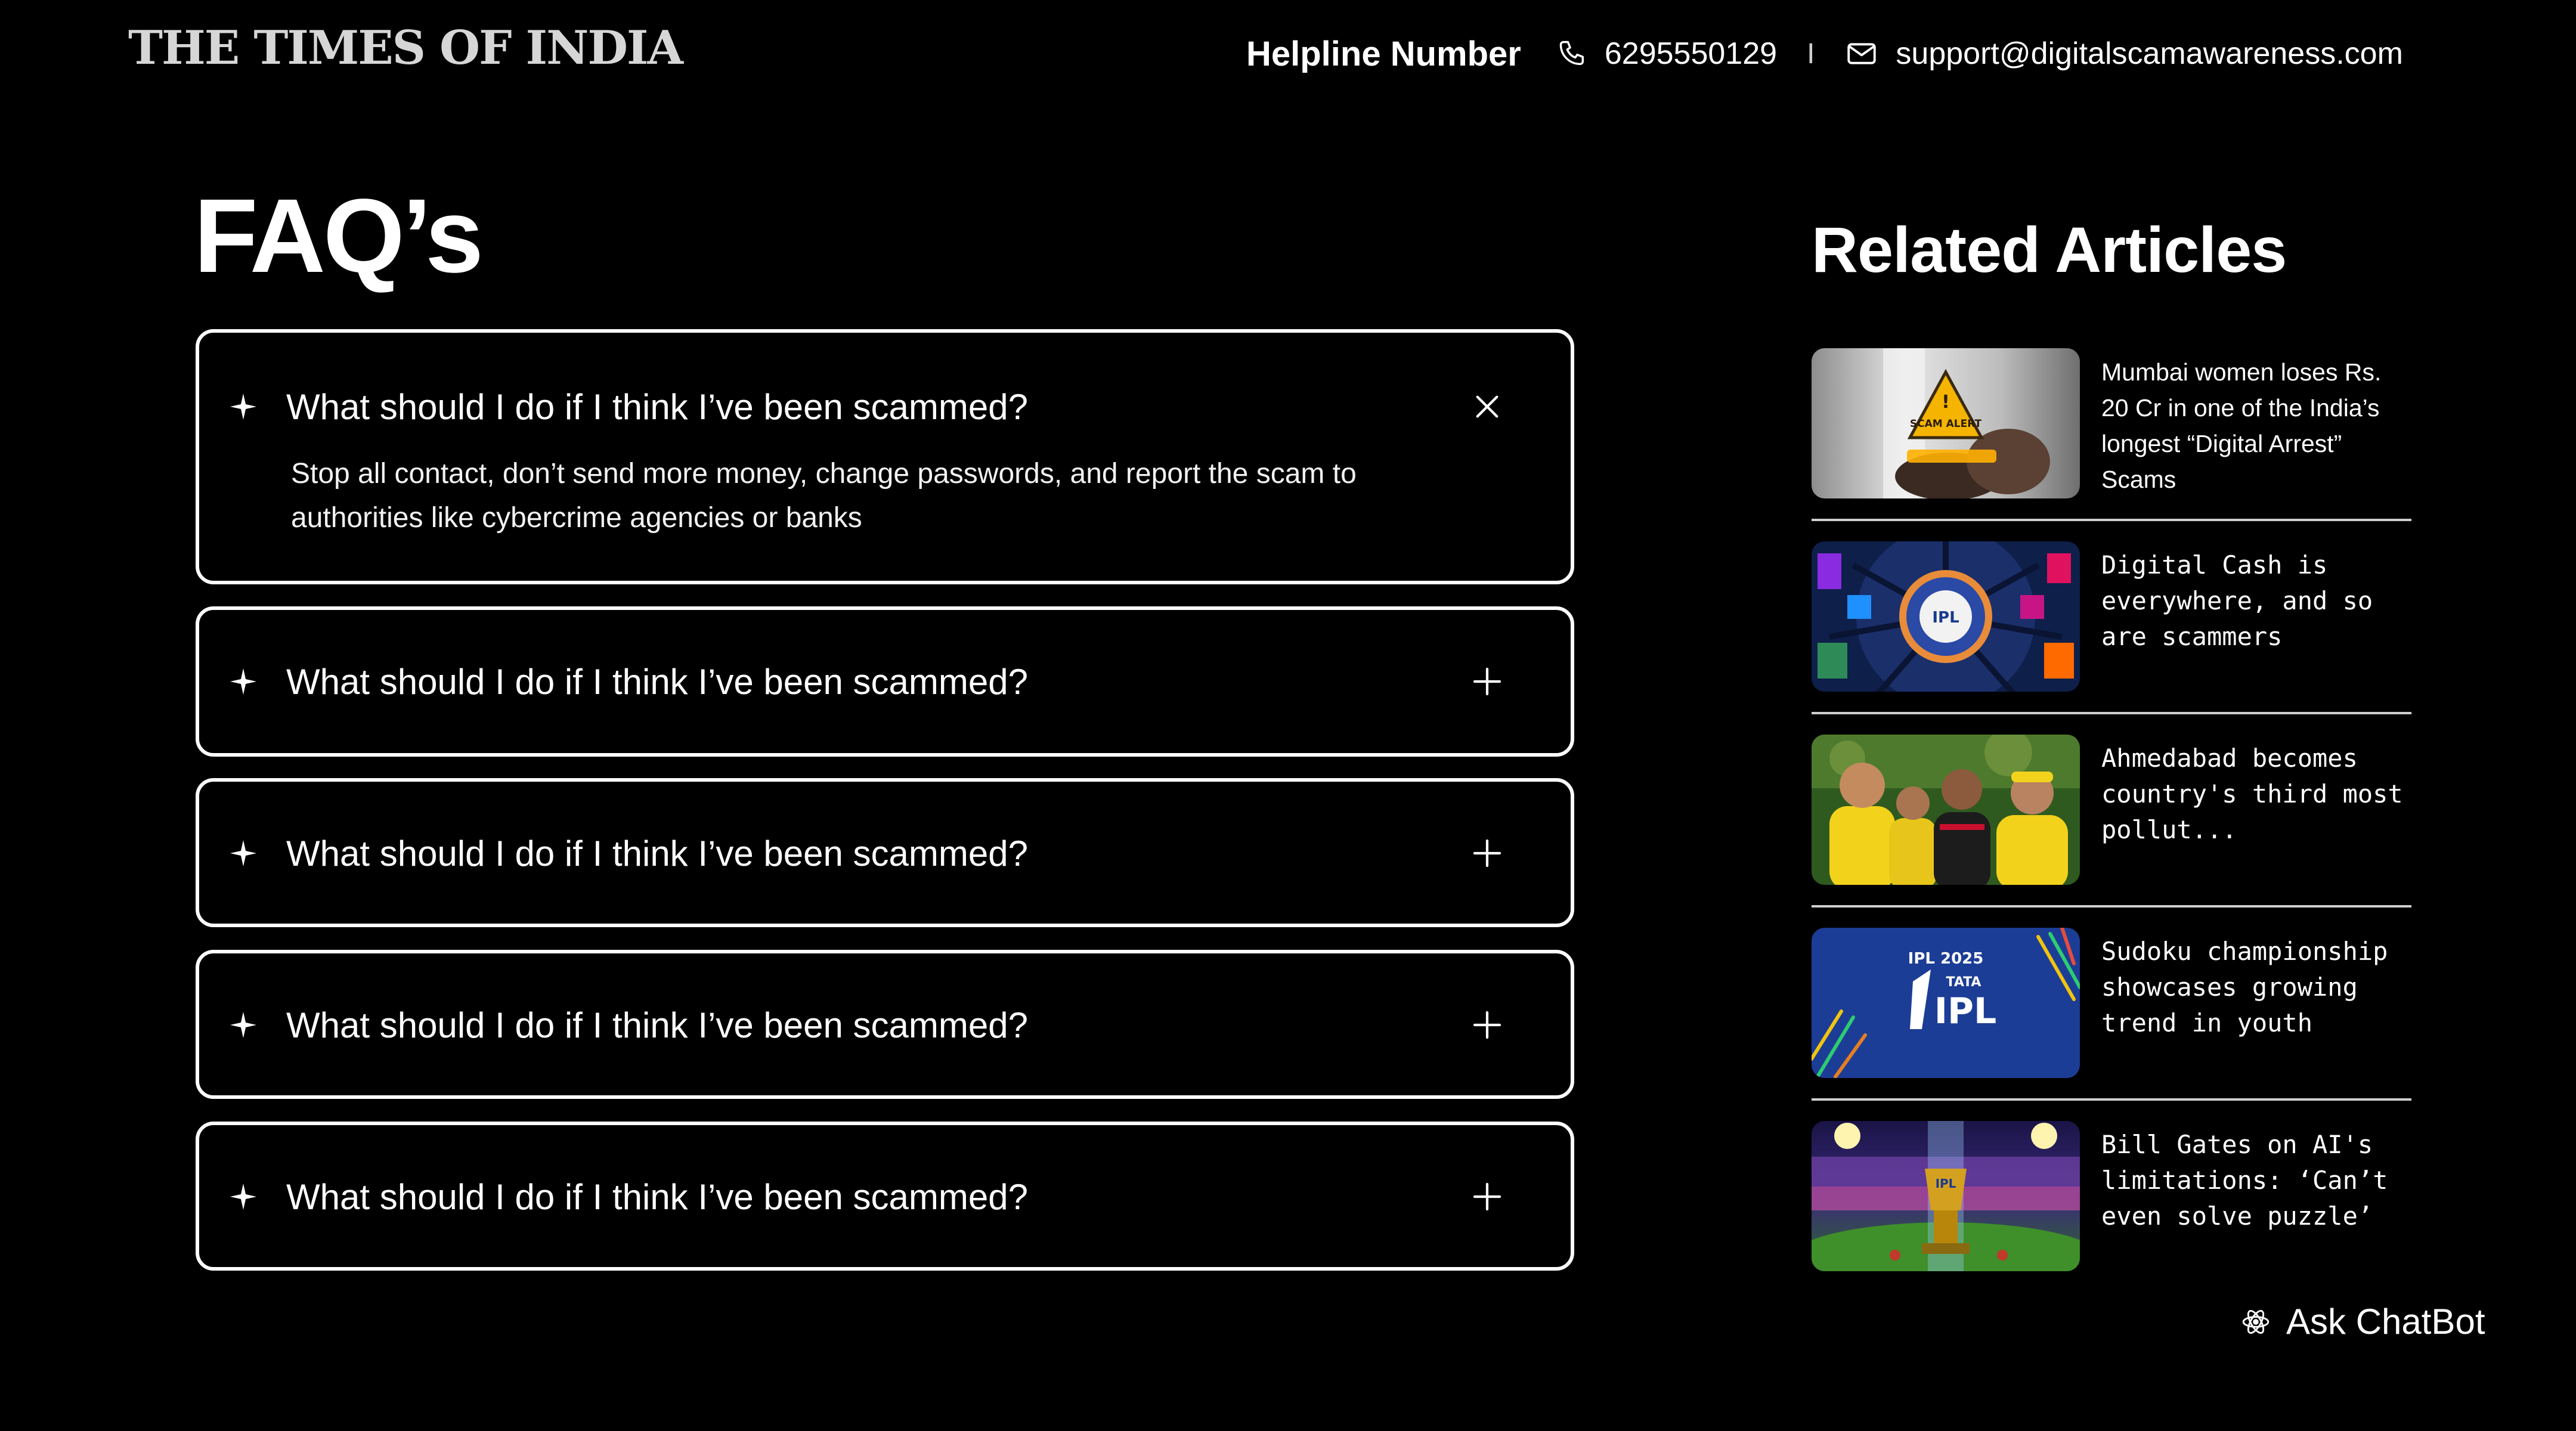  I want to click on ipl-stadium-thumbnail: IPL, so click(1946, 1196).